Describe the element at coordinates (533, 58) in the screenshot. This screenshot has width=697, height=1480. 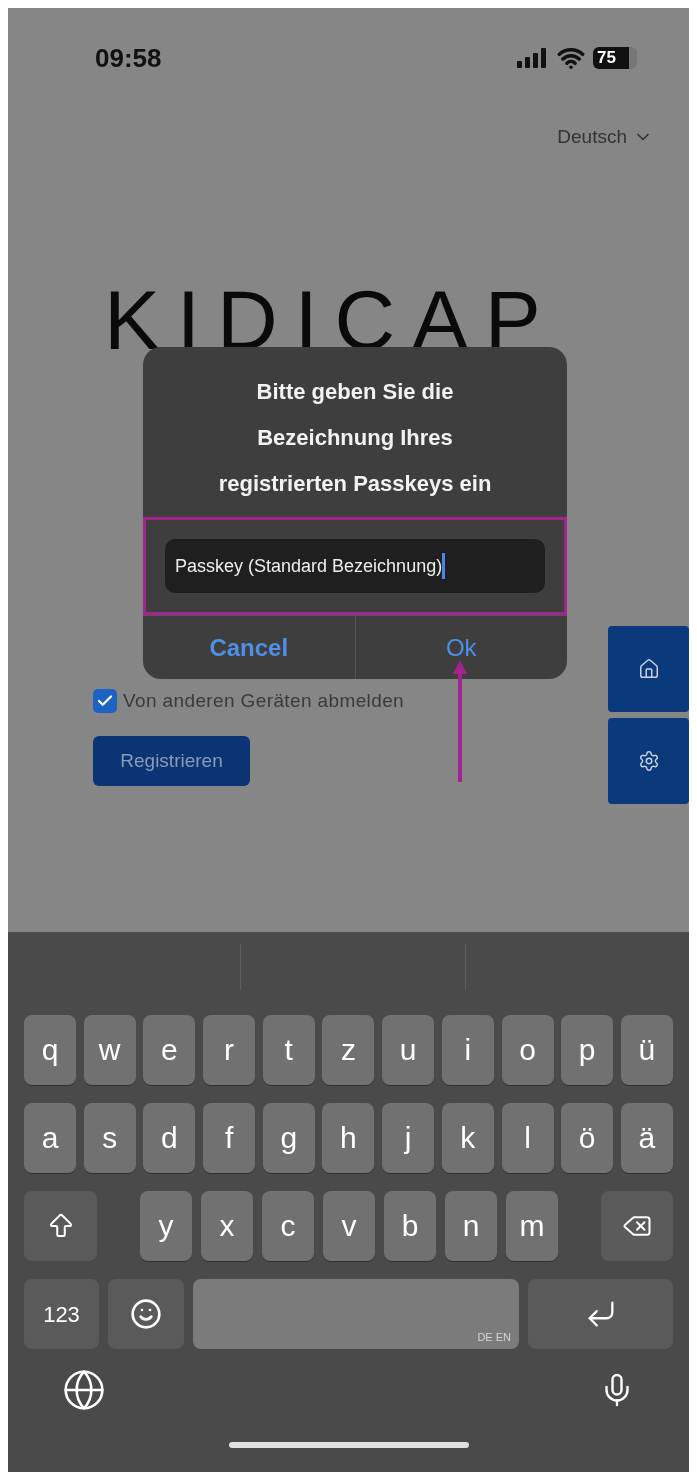
I see `signal-icon` at that location.